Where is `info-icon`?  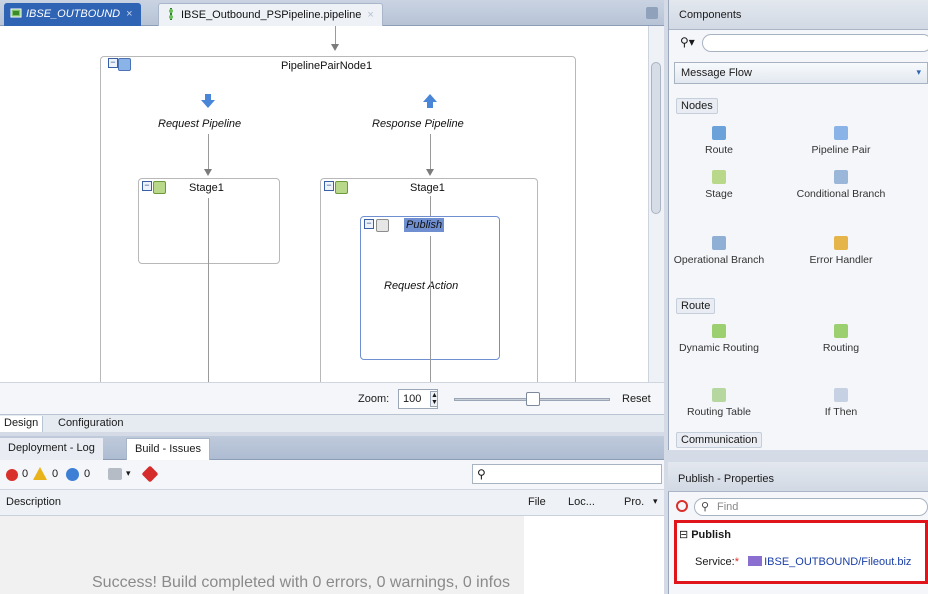 info-icon is located at coordinates (72, 474).